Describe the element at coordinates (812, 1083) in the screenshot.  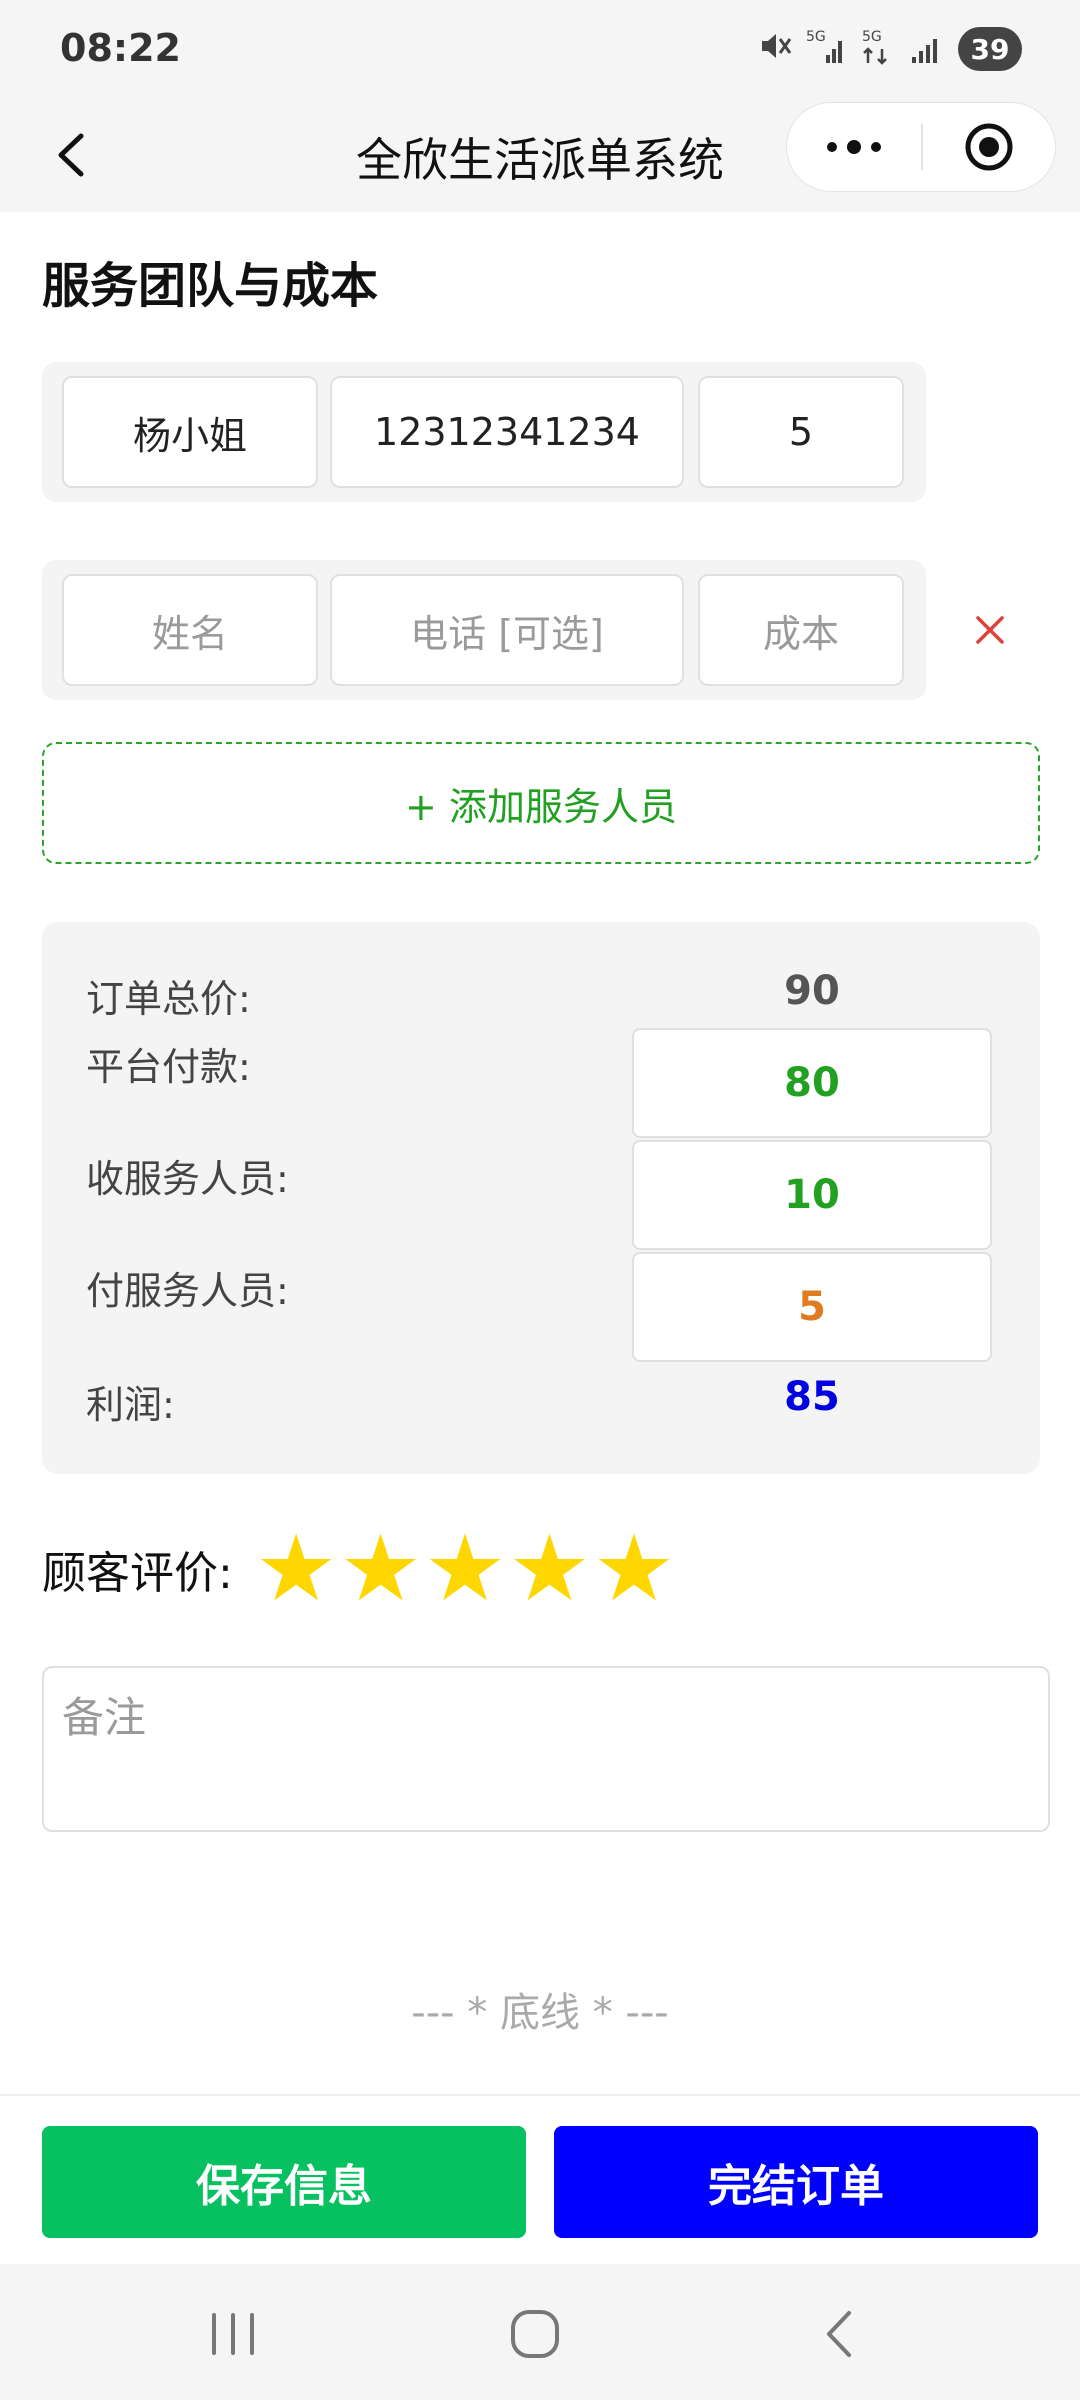
I see `platform-pay-input: 80` at that location.